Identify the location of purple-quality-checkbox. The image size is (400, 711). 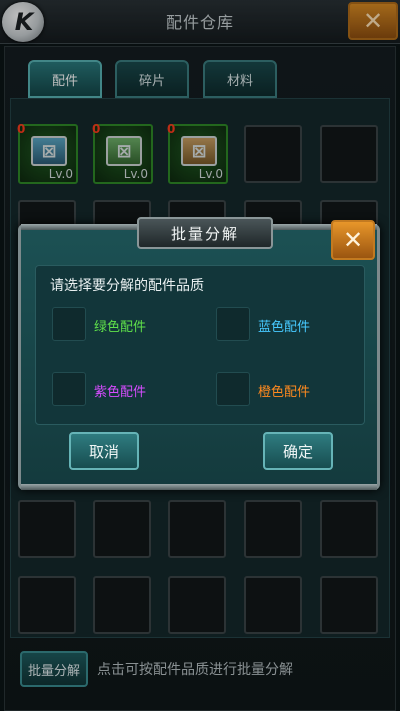
(69, 389).